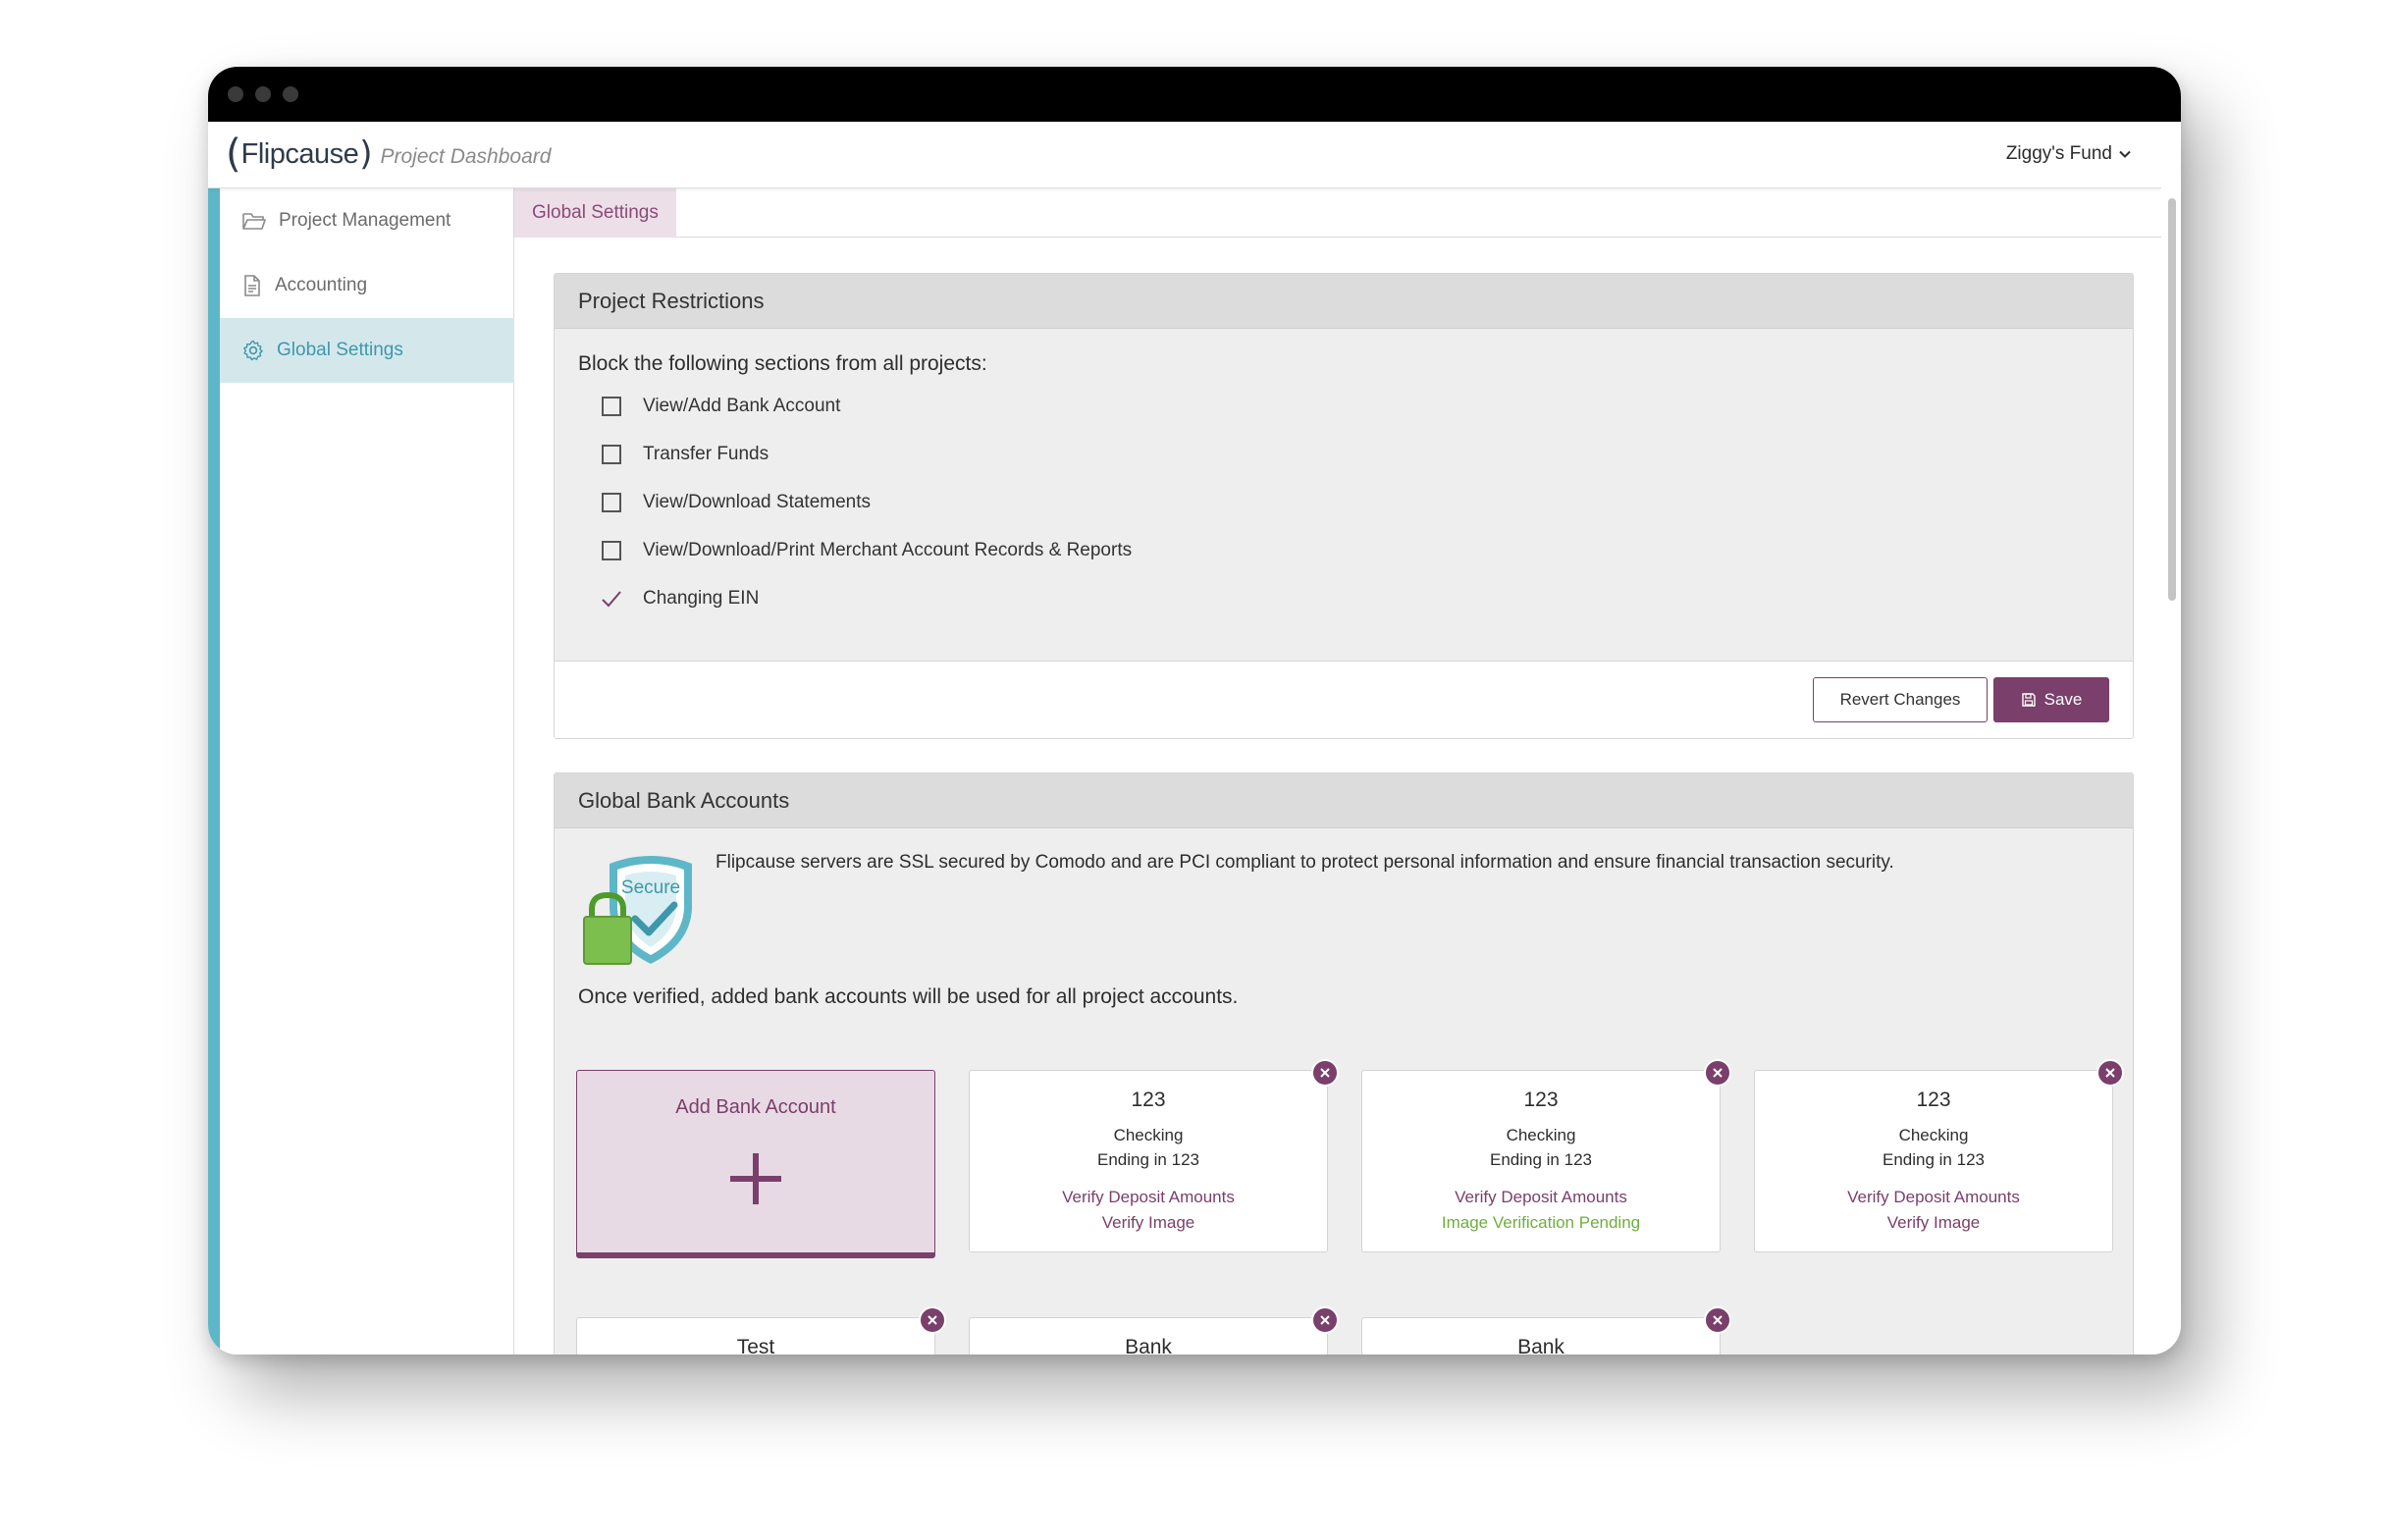 This screenshot has width=2387, height=1540. I want to click on sidebar-item-global-settings: Global Settings, so click(367, 351).